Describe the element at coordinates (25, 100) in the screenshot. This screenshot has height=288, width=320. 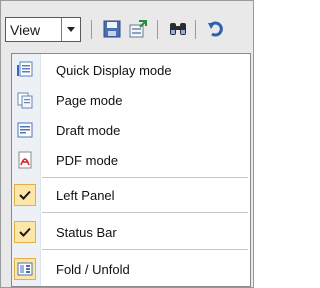
I see `page-mode-icon` at that location.